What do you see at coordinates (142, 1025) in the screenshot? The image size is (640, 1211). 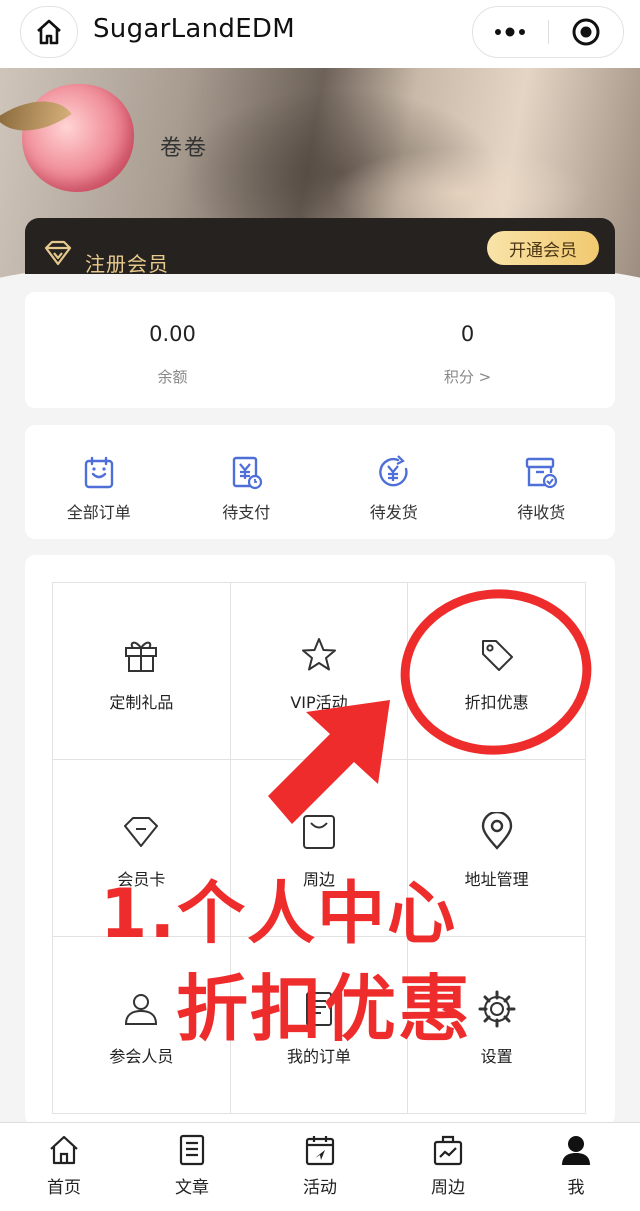 I see `grid-item-attendees: 参会人员` at bounding box center [142, 1025].